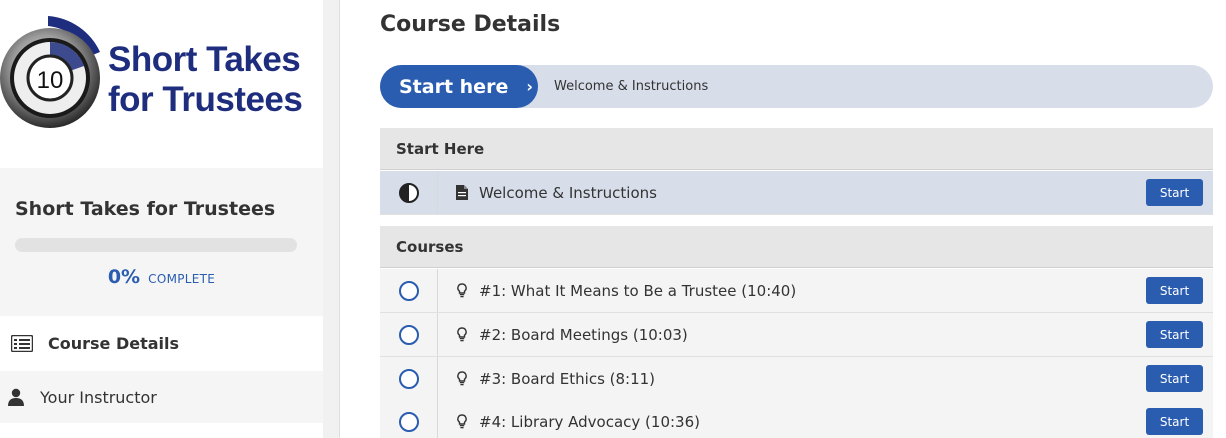  Describe the element at coordinates (331, 219) in the screenshot. I see `sidebar-divider` at that location.